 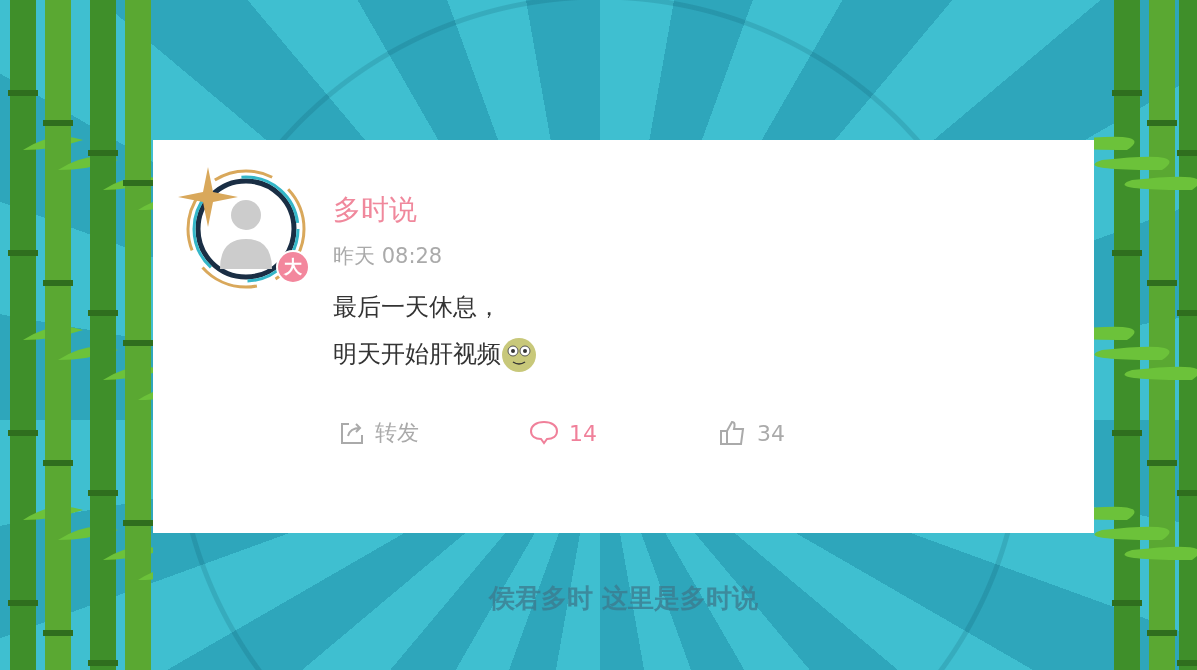 I want to click on thumbs-up-icon, so click(x=733, y=433).